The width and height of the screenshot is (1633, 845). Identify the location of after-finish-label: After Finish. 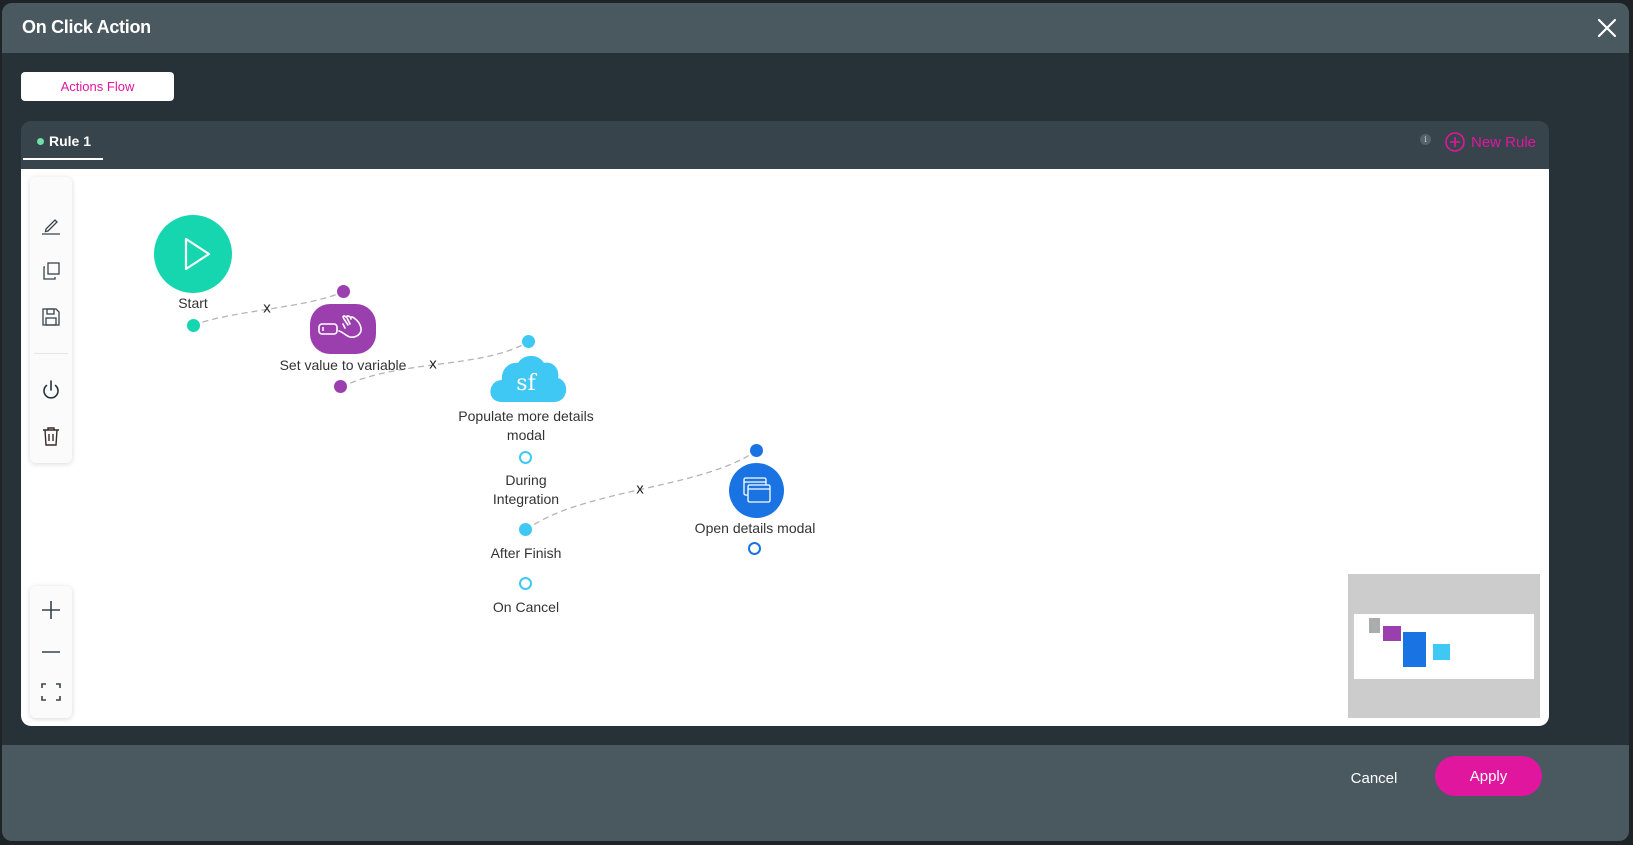
(526, 553).